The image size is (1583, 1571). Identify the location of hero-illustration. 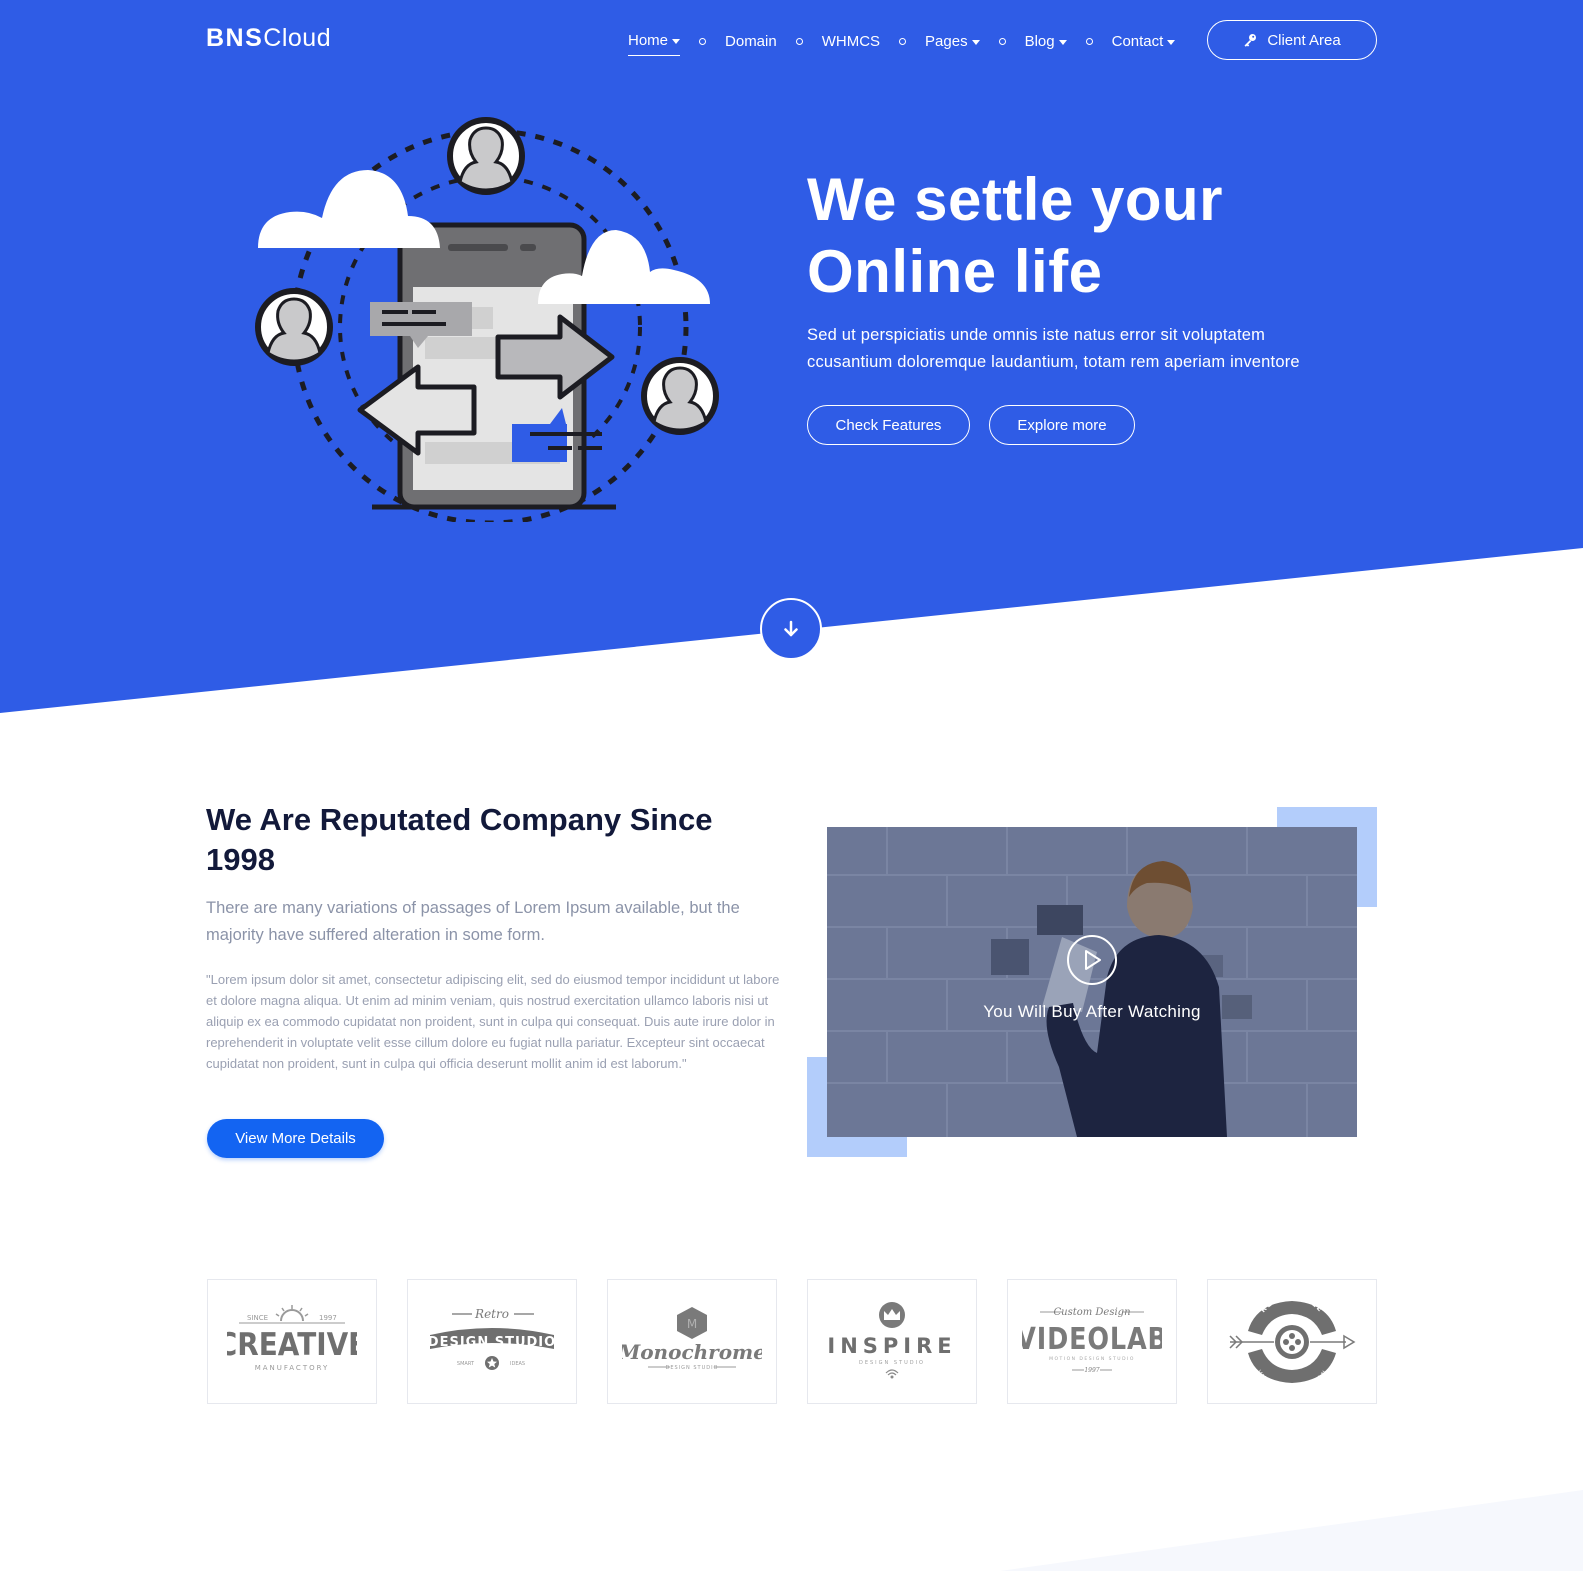
(487, 319).